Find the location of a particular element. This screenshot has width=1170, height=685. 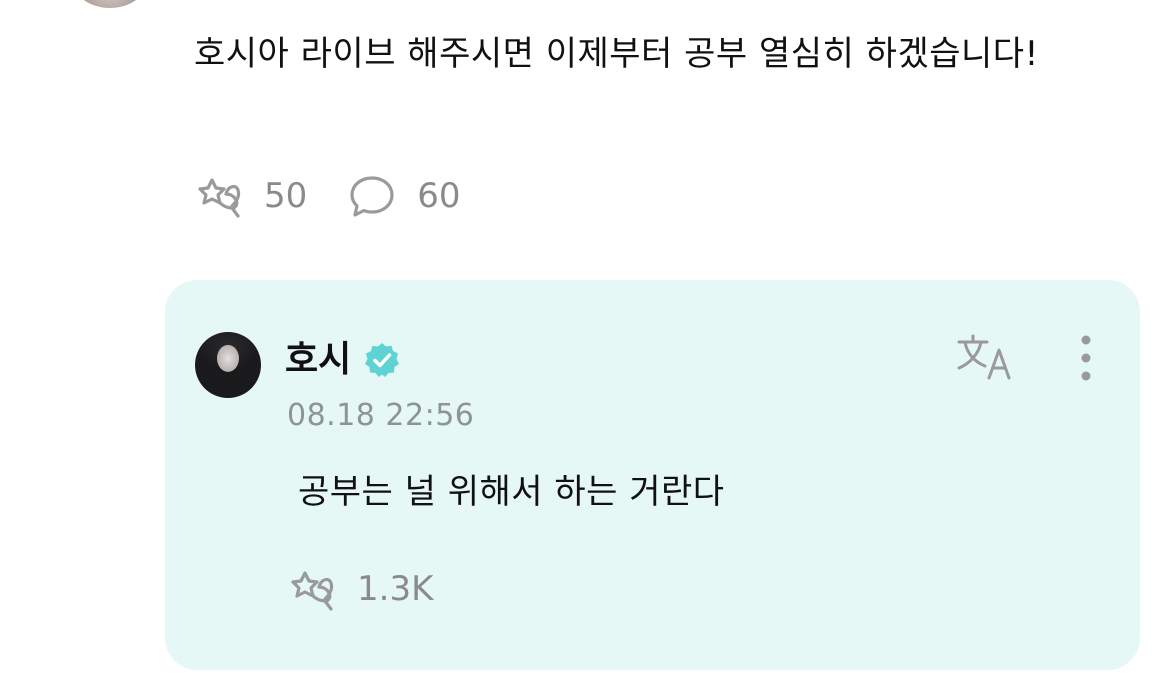

post-reaction-count: 50 is located at coordinates (286, 196).